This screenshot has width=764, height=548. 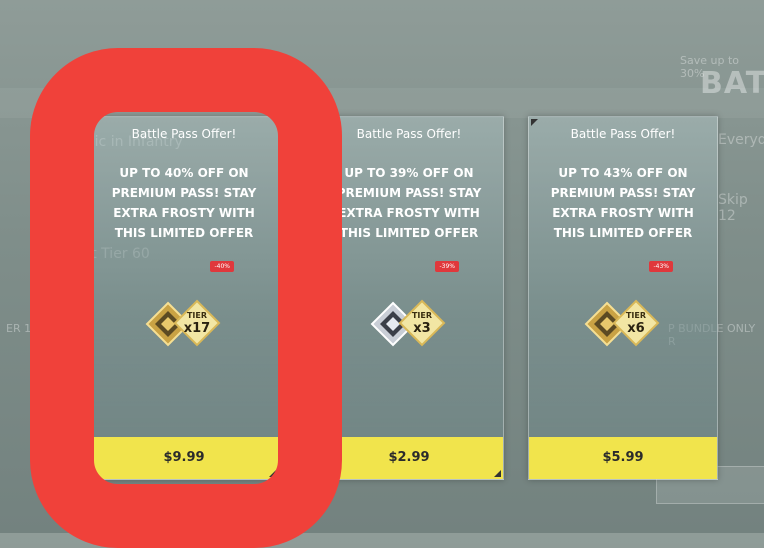 I want to click on tier-count: x6, so click(x=636, y=328).